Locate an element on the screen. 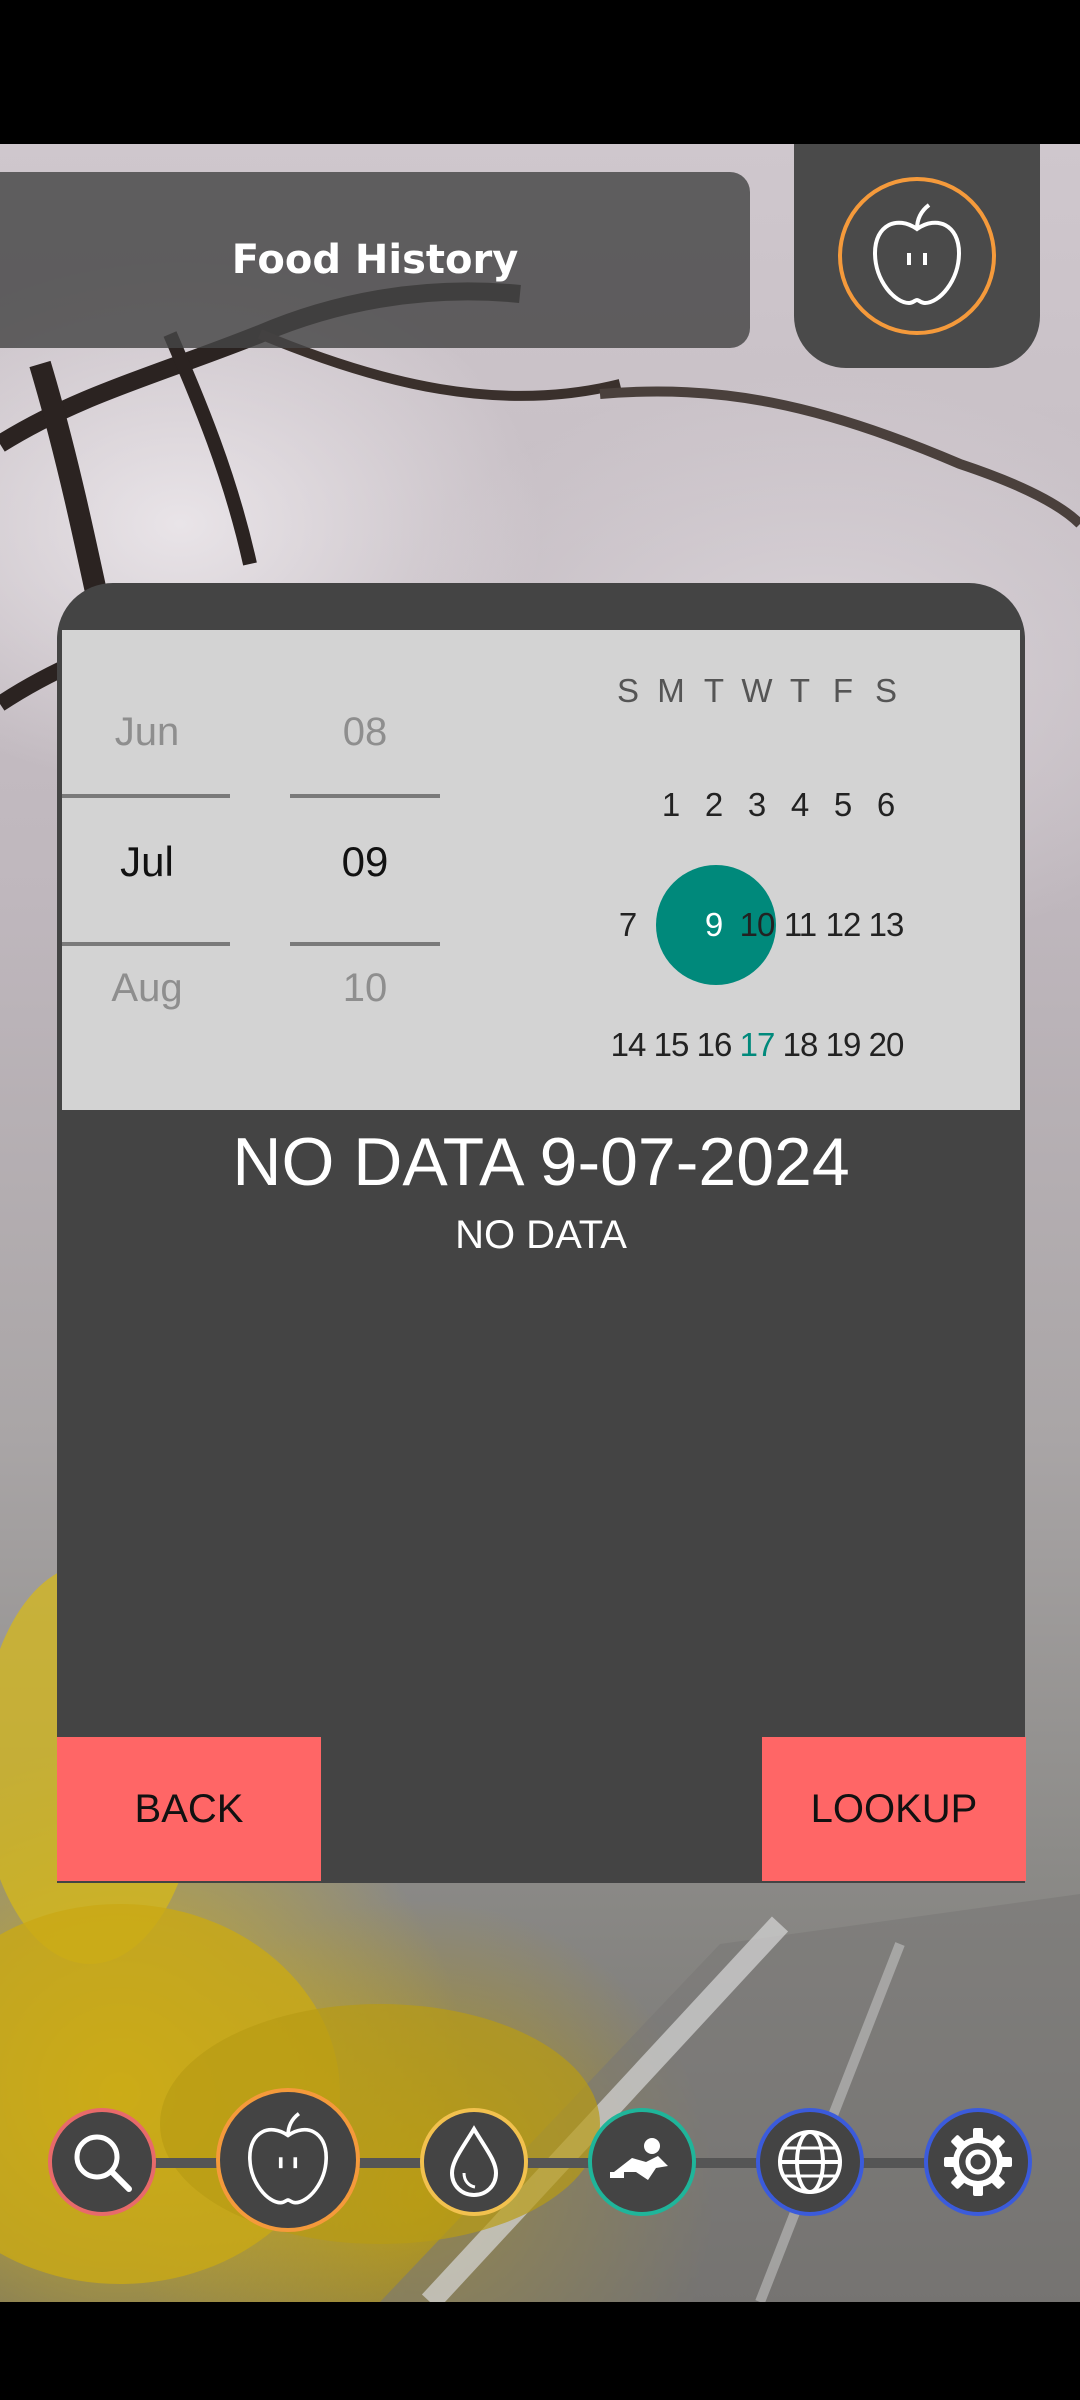 The width and height of the screenshot is (1080, 2400). water-drop-icon is located at coordinates (474, 2161).